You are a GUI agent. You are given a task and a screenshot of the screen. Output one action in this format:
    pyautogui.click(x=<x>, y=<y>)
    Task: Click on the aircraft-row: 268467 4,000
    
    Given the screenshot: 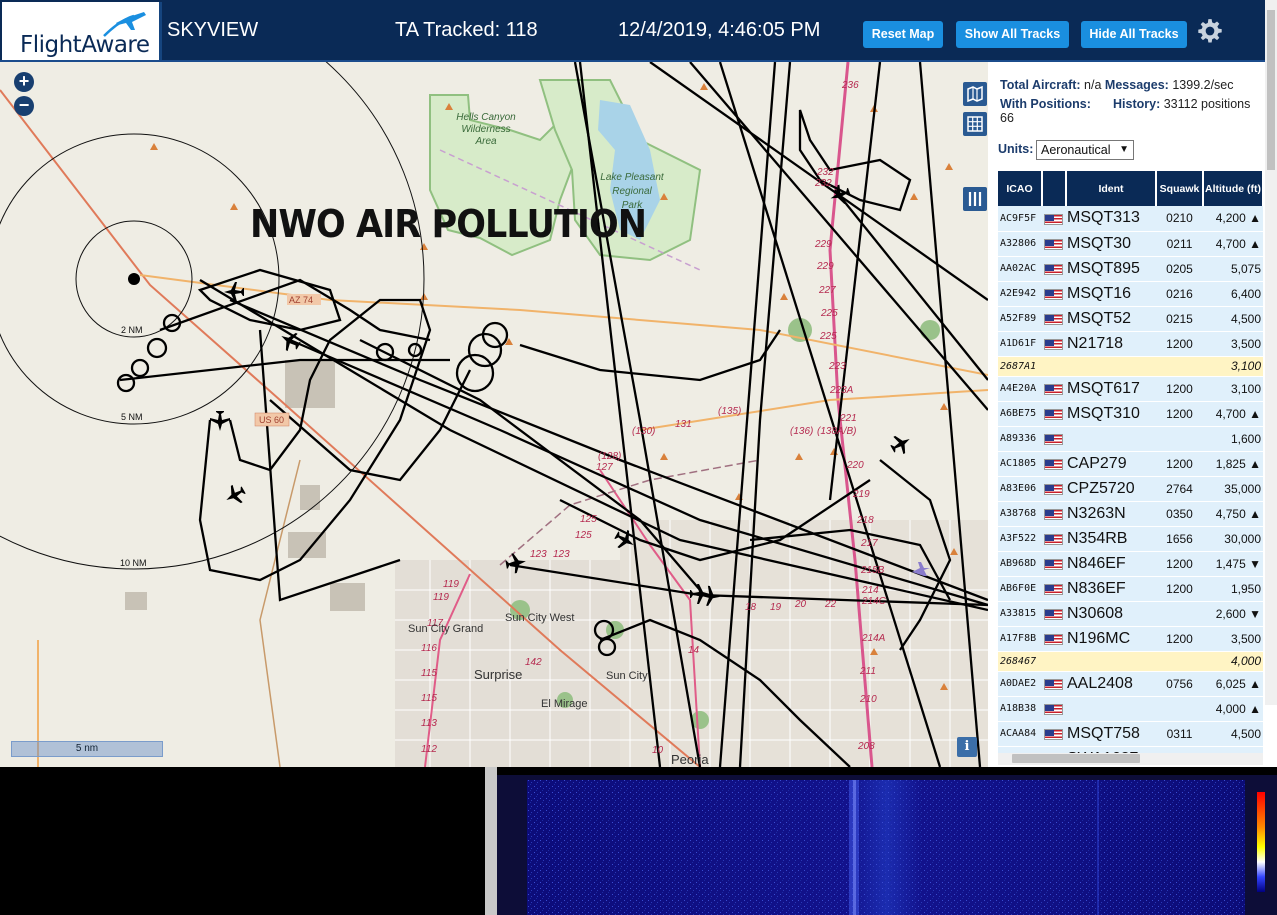 What is the action you would take?
    pyautogui.click(x=1130, y=661)
    